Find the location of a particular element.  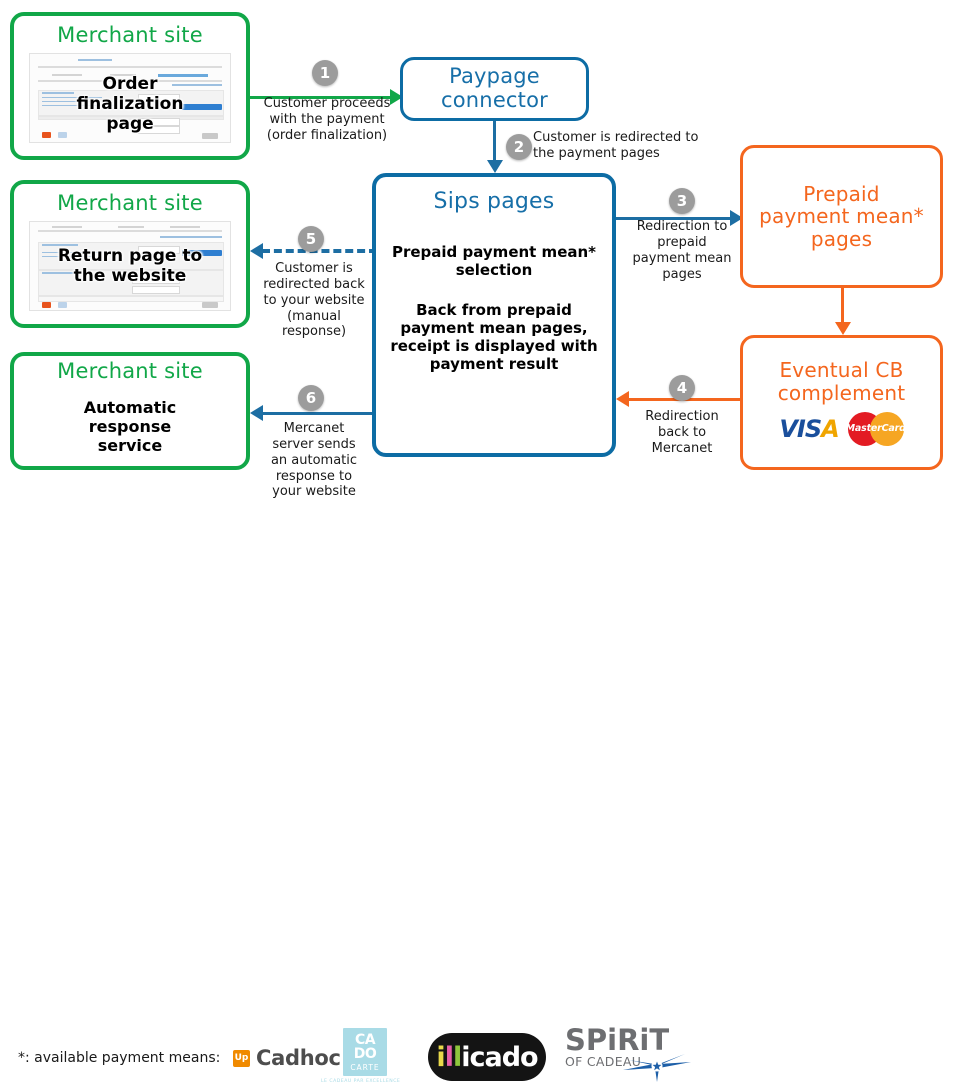

spirit-of-cadeau-logo: SPiRiT OF CADEAU is located at coordinates (628, 1054).